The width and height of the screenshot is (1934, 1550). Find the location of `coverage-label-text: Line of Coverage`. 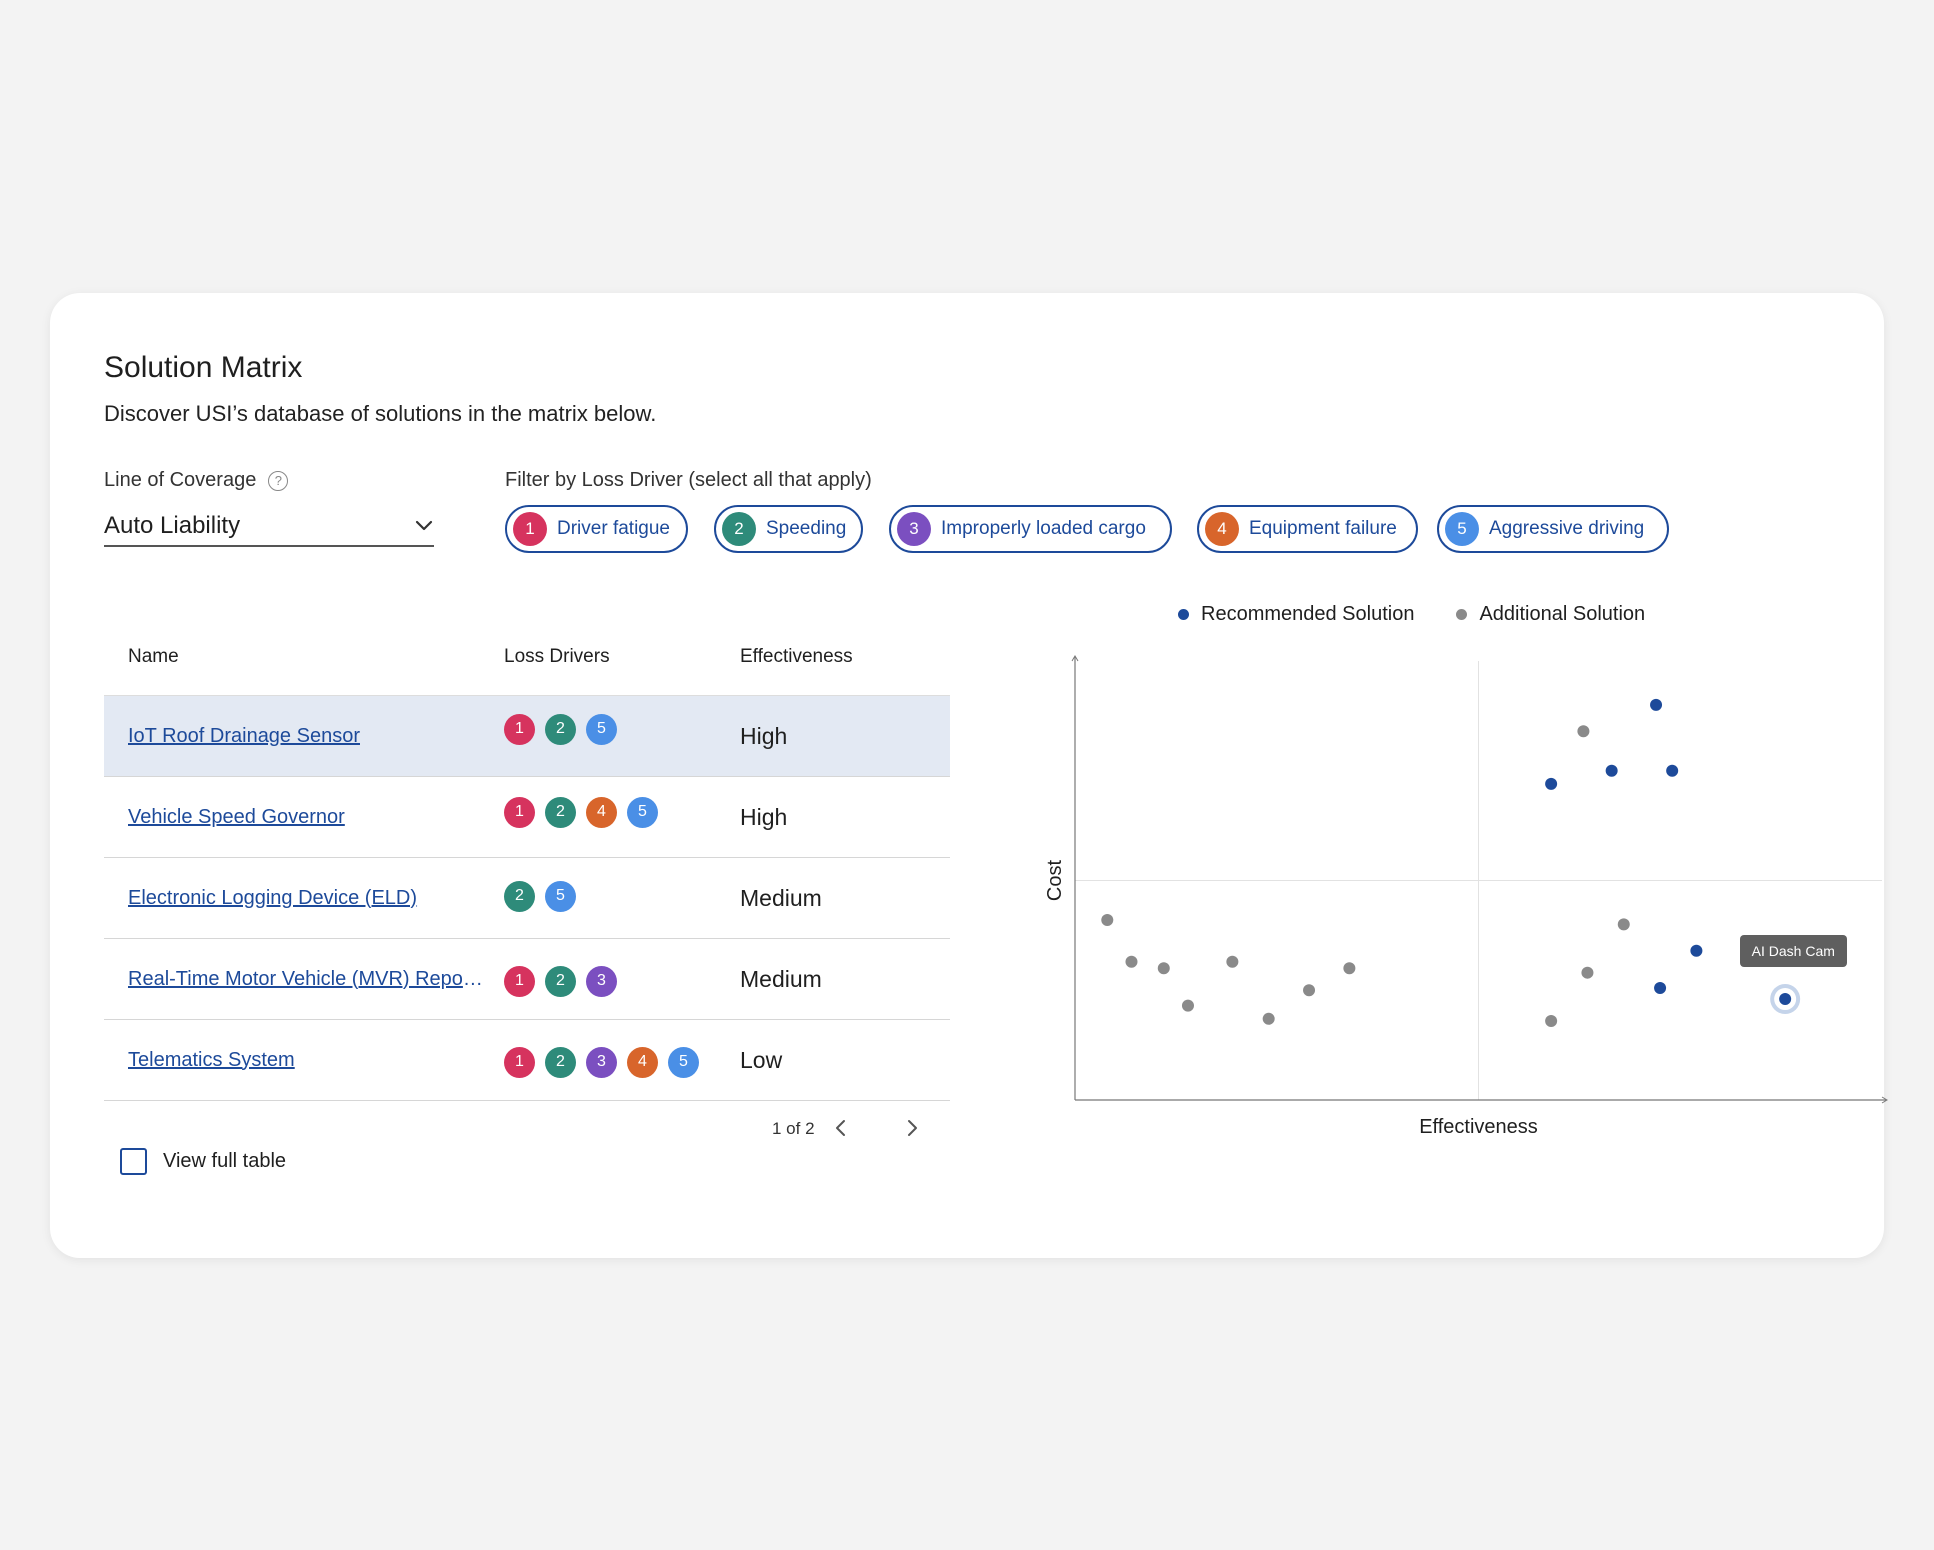

coverage-label-text: Line of Coverage is located at coordinates (180, 480).